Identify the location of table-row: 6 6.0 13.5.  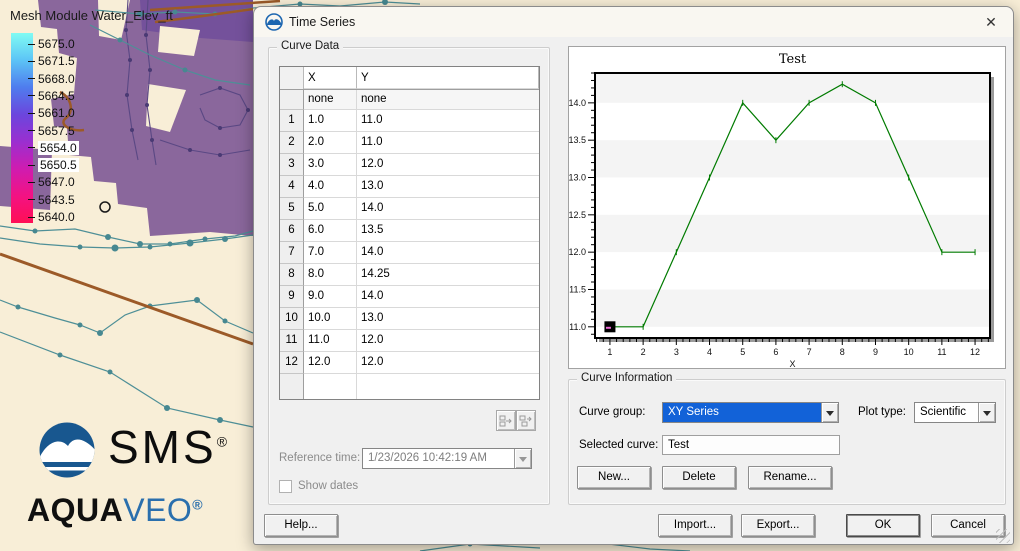
(409, 231).